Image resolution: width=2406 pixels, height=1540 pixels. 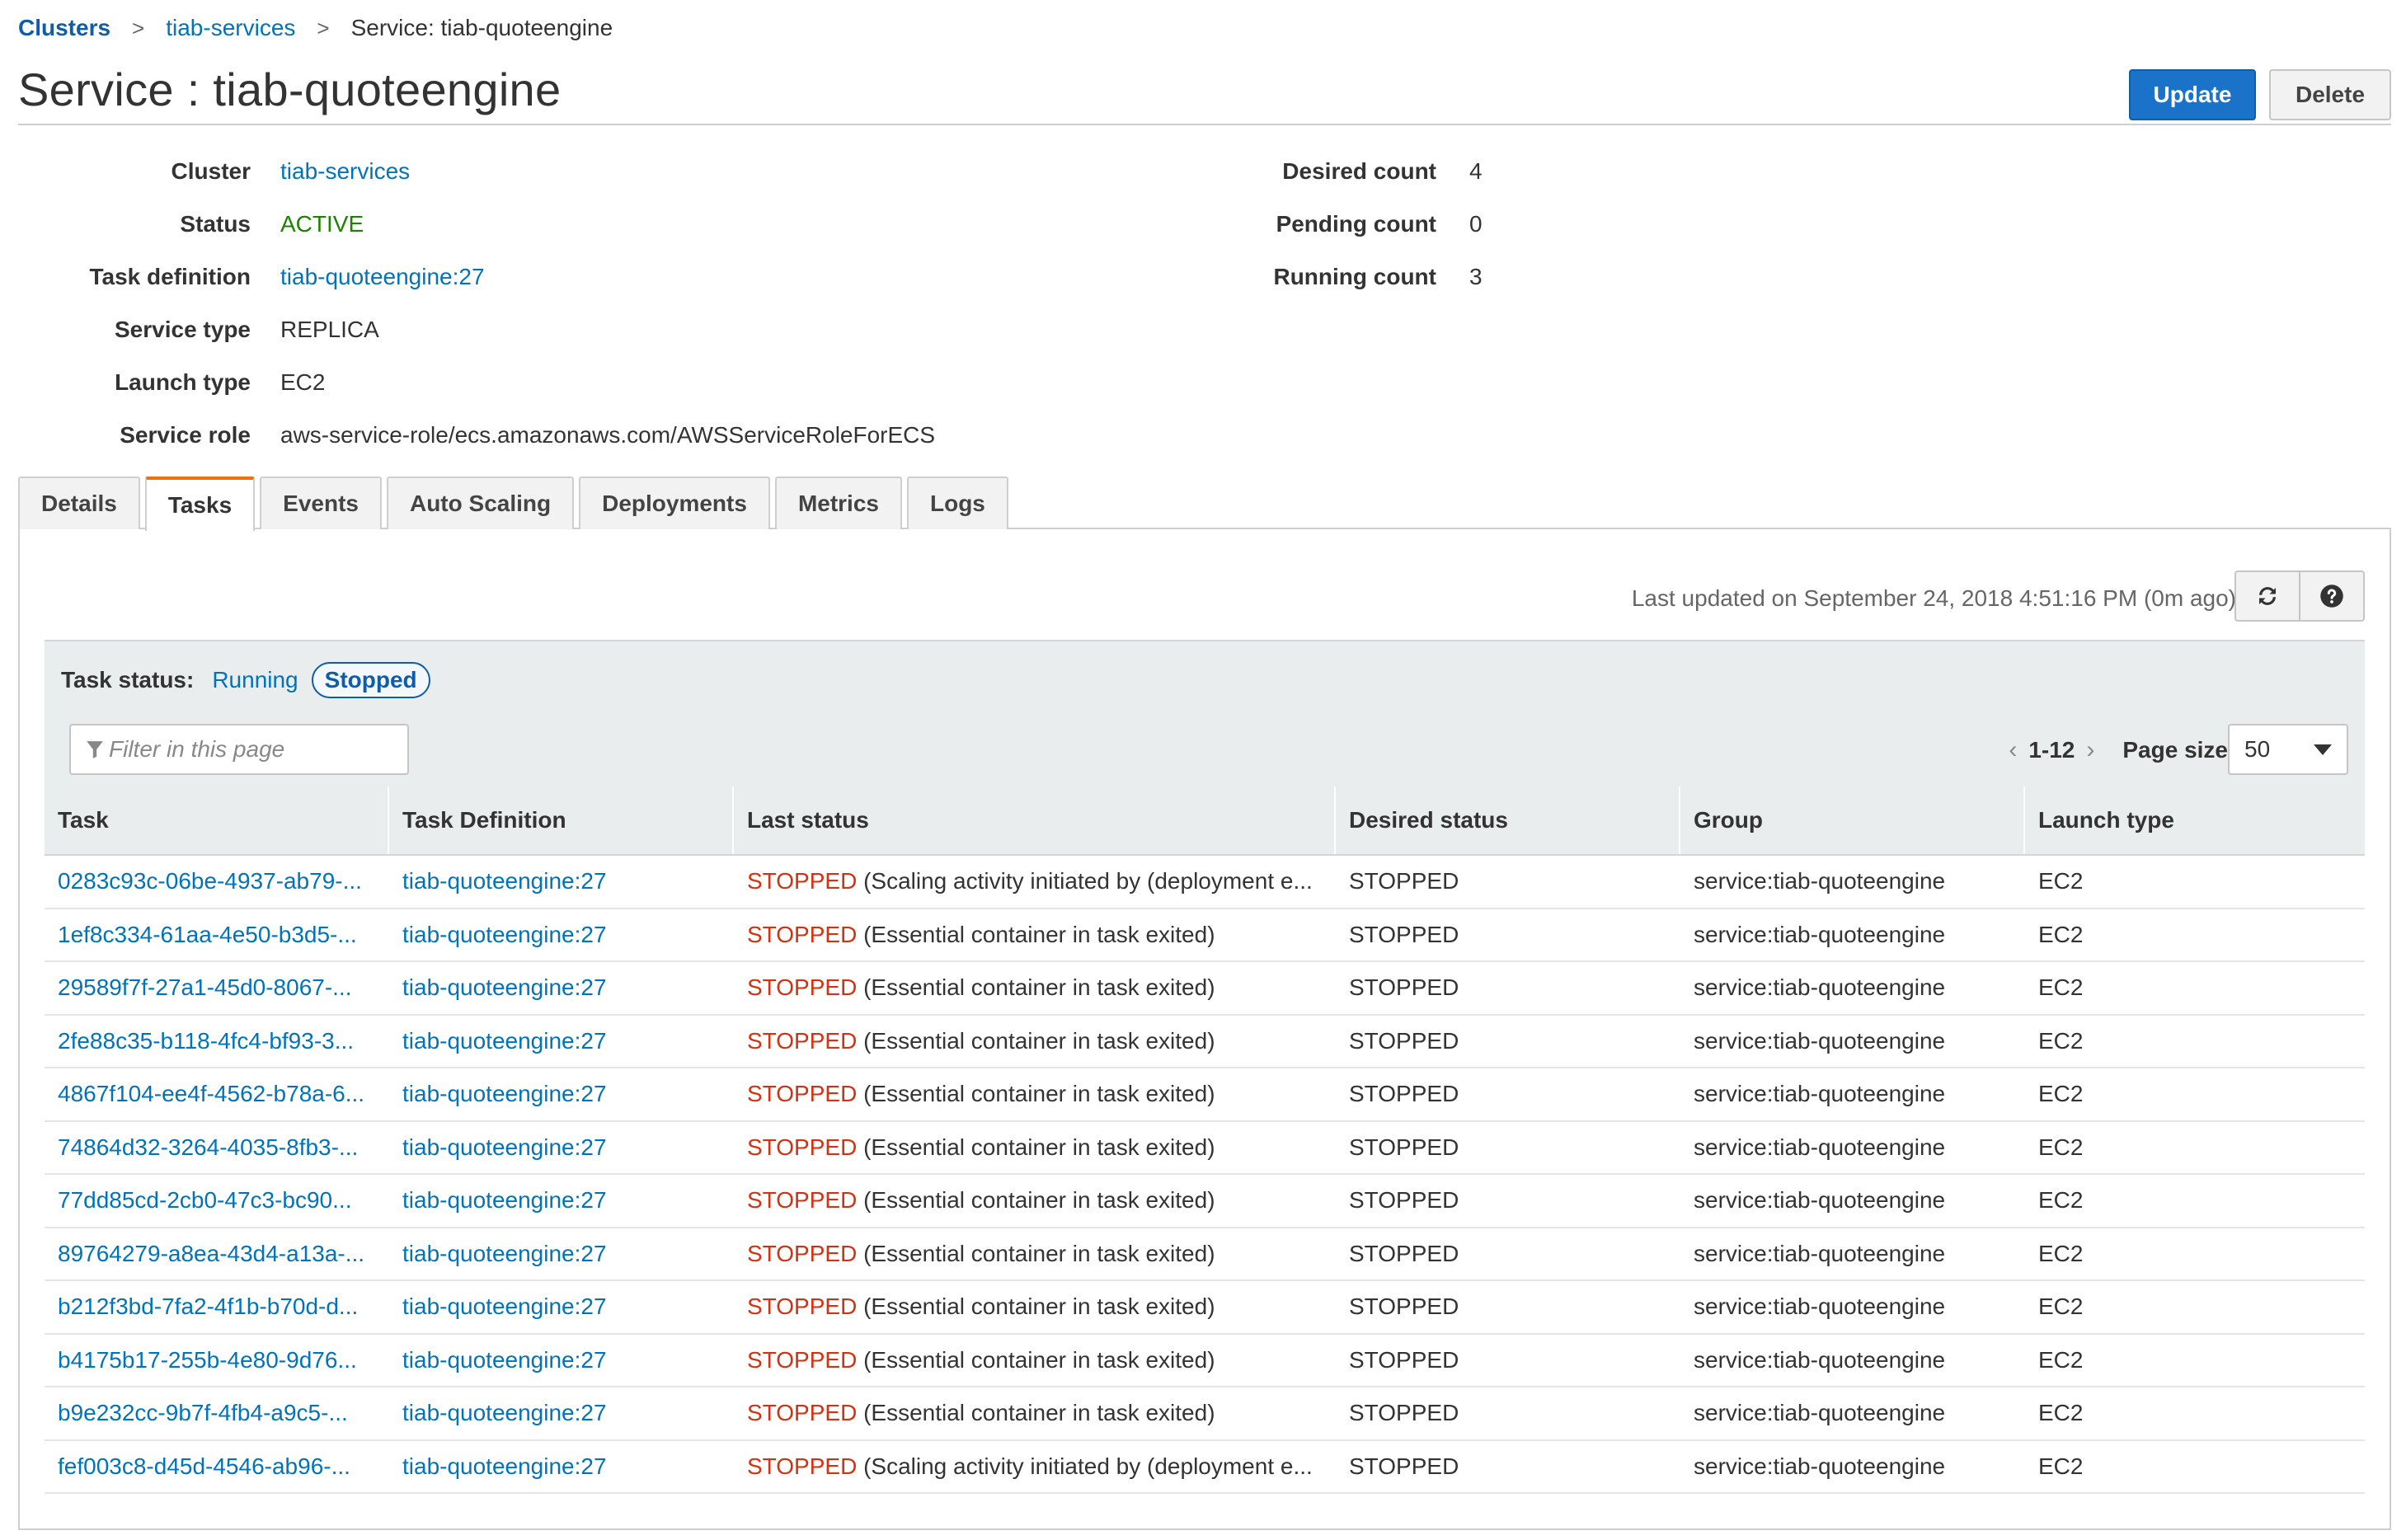 What do you see at coordinates (128, 680) in the screenshot?
I see `task-status-label: Task status:` at bounding box center [128, 680].